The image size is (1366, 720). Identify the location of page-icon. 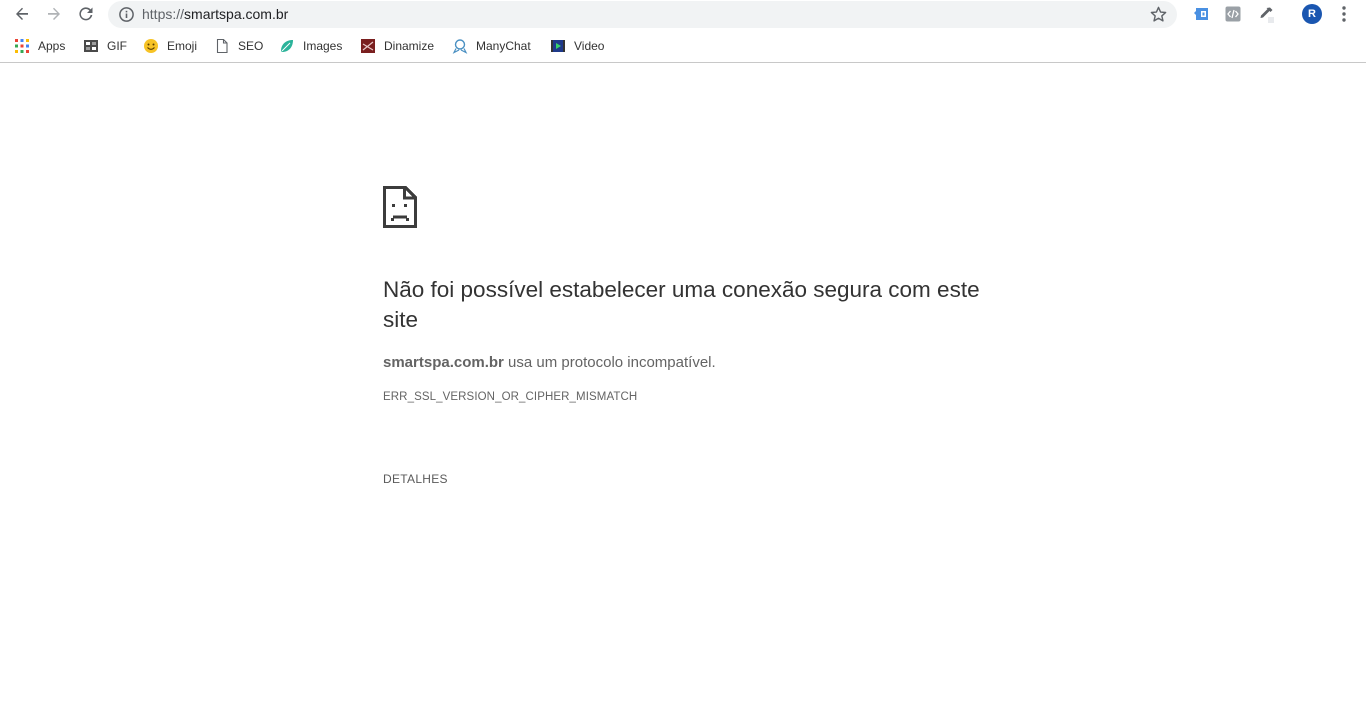
(222, 46).